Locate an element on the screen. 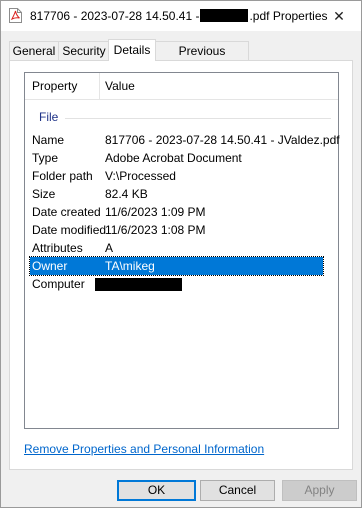 The width and height of the screenshot is (362, 508). group-header-file: File is located at coordinates (49, 117).